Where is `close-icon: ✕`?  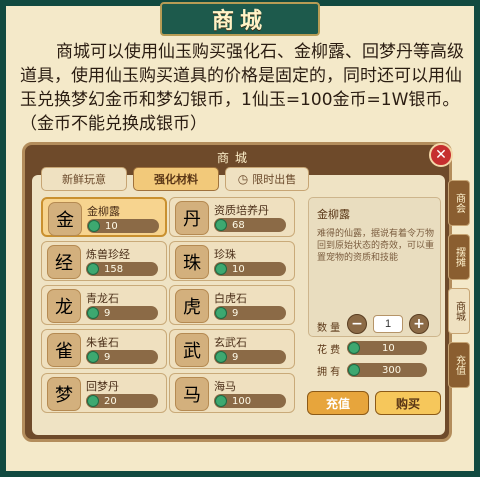
close-icon: ✕ is located at coordinates (441, 155).